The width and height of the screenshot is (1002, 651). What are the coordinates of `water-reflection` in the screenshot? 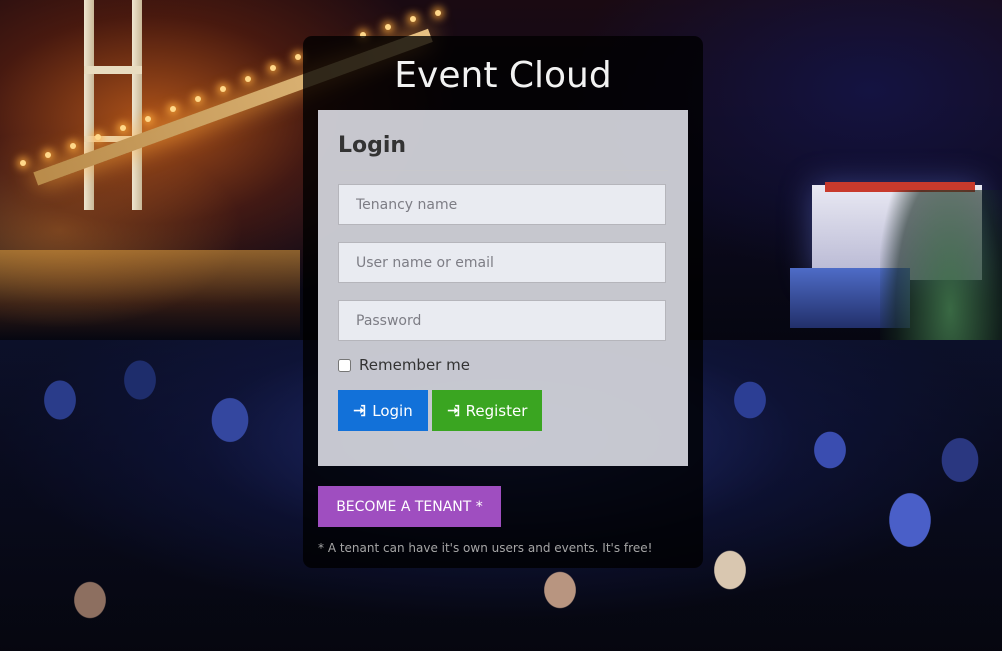 It's located at (150, 295).